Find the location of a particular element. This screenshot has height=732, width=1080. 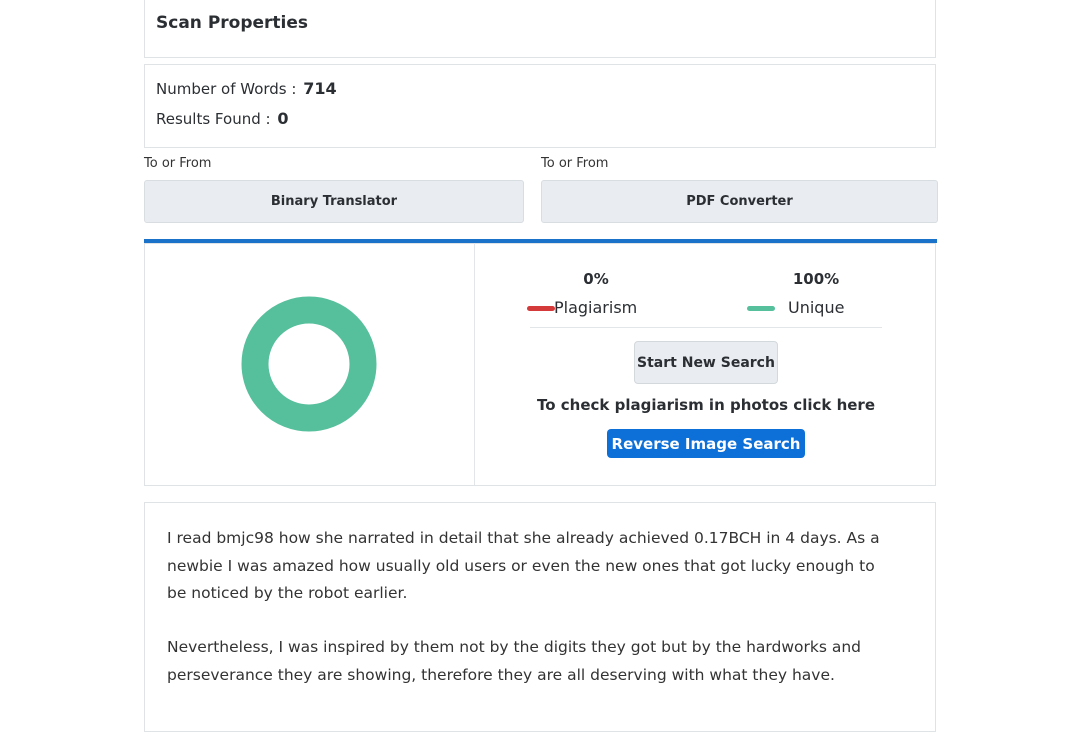

pdf-converter-button: PDF Converter is located at coordinates (739, 201).